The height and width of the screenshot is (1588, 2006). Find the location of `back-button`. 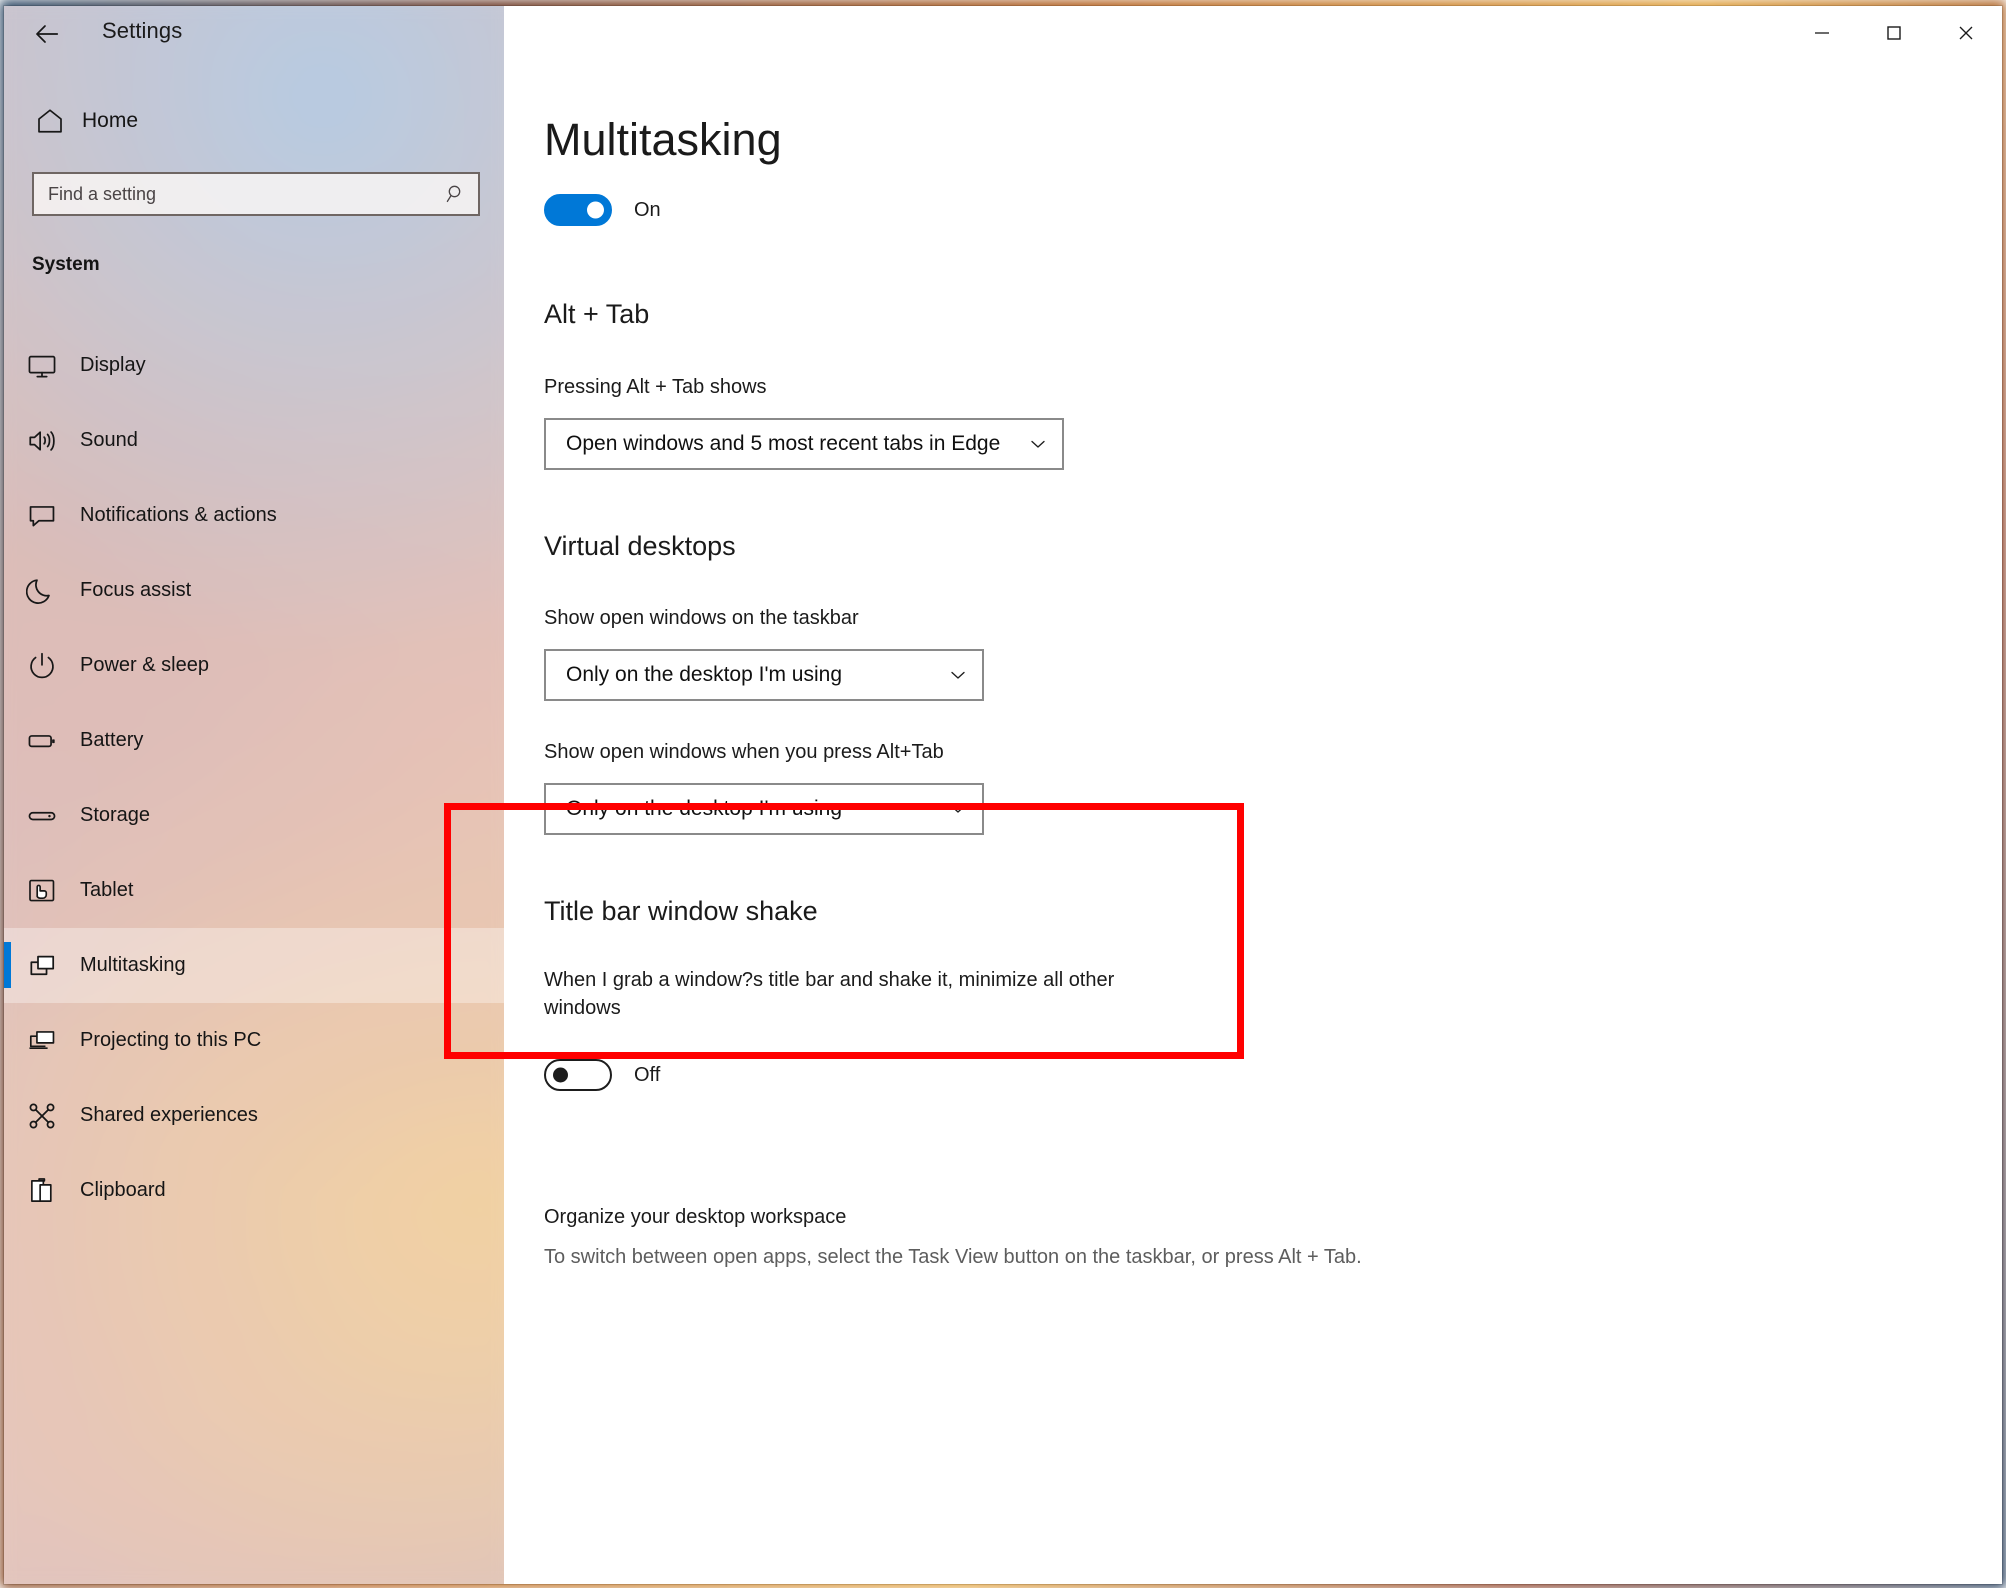

back-button is located at coordinates (47, 34).